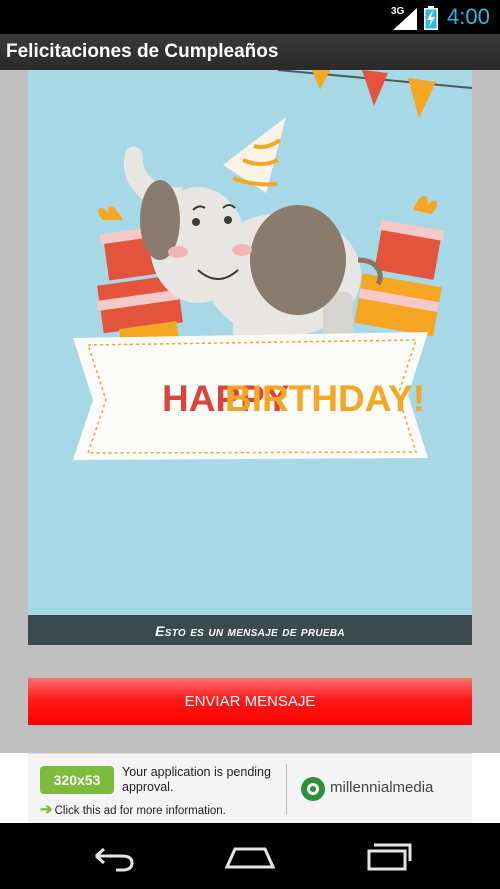 The height and width of the screenshot is (889, 500). What do you see at coordinates (382, 787) in the screenshot?
I see `ad-brand-name: millennialmedia` at bounding box center [382, 787].